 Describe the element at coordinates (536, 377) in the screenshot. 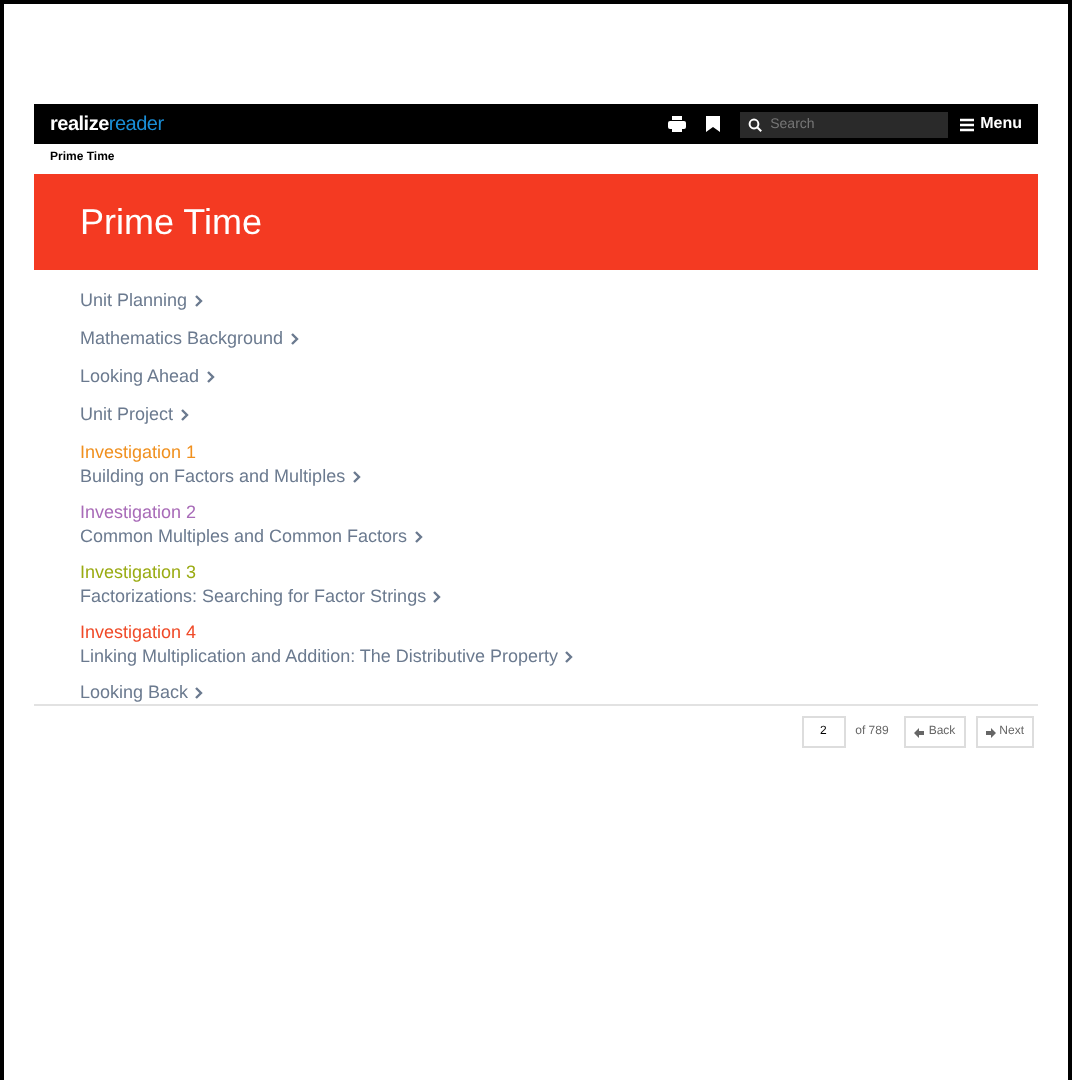

I see `toc-link: Looking Ahead` at that location.